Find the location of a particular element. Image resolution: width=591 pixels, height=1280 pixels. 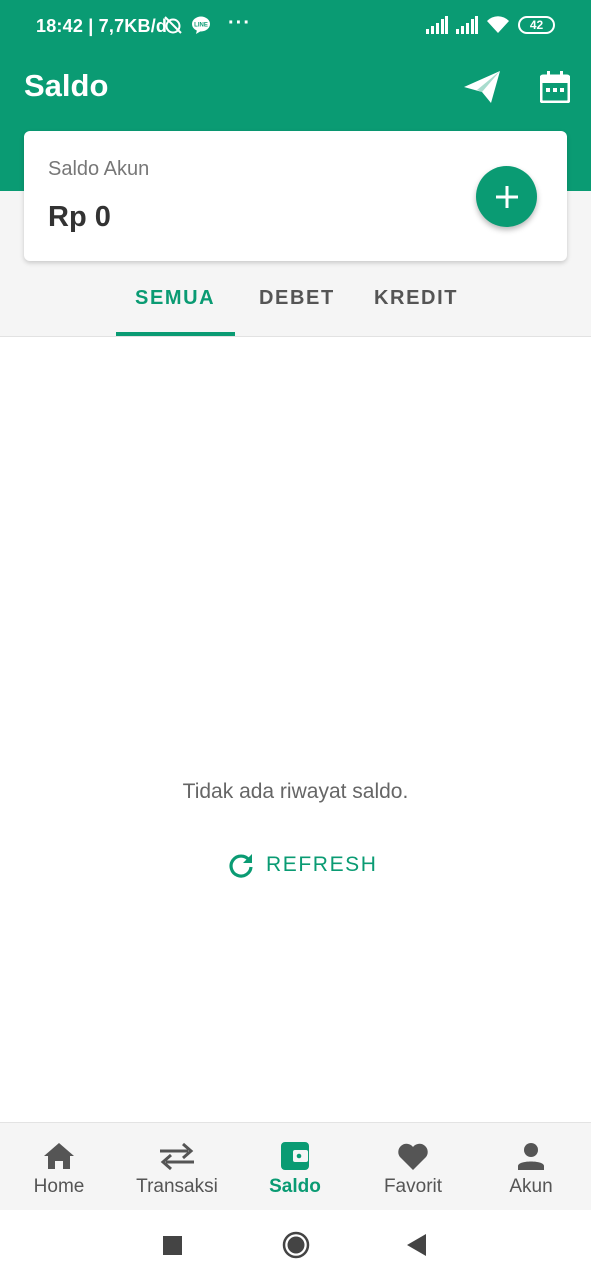

nav-favorit-label: Favorit is located at coordinates (413, 1186).